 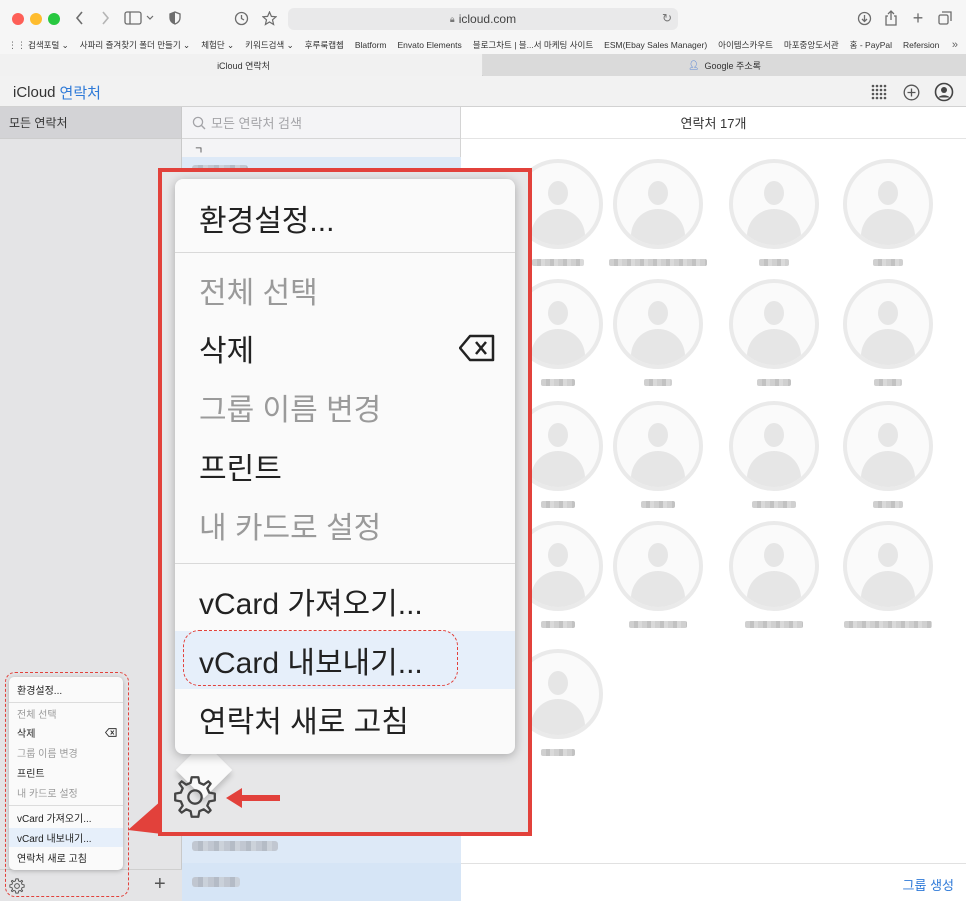 I want to click on tab-google-contacts: 👤︎ Google 주소록, so click(x=724, y=65).